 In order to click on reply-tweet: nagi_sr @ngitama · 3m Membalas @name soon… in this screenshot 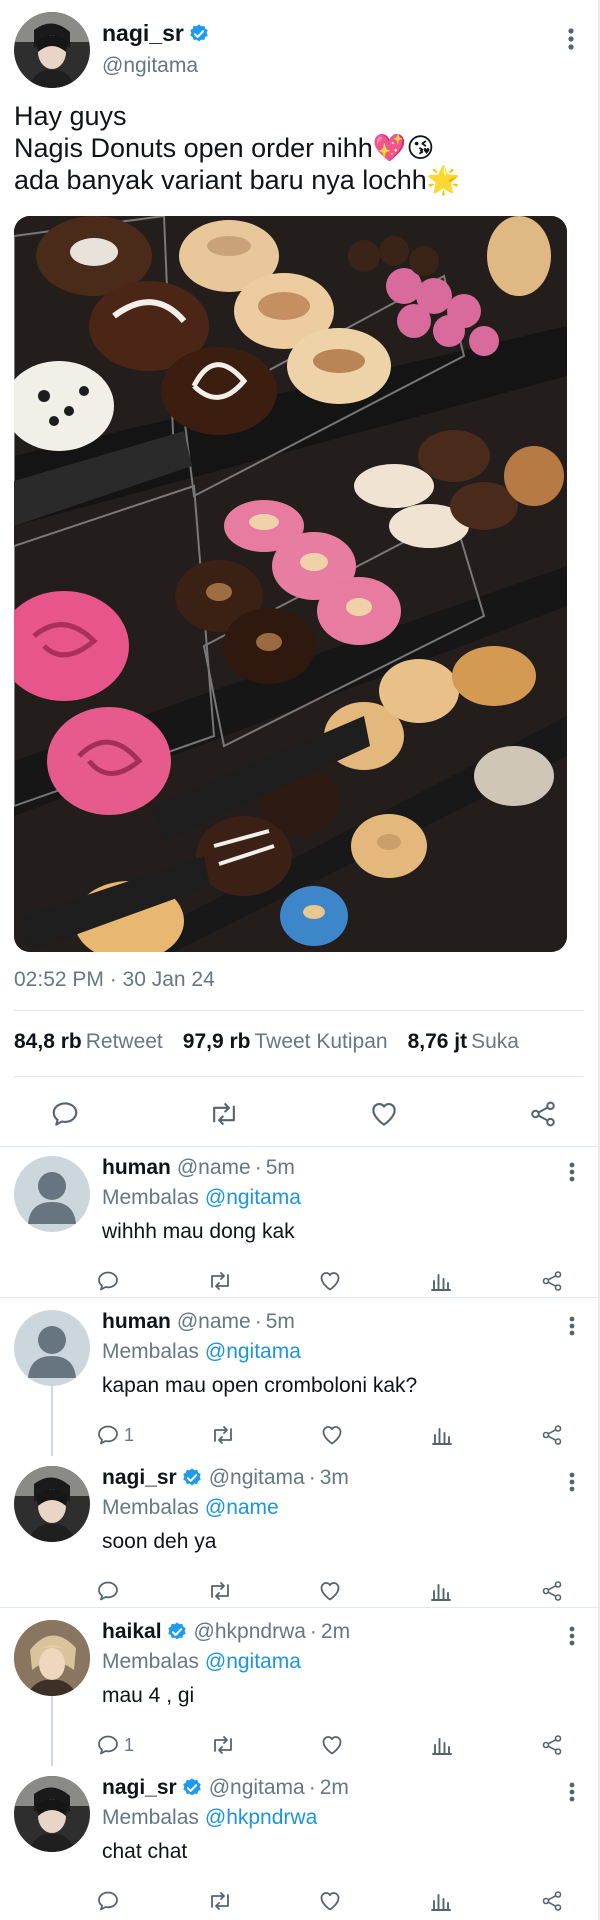, I will do `click(299, 1532)`.